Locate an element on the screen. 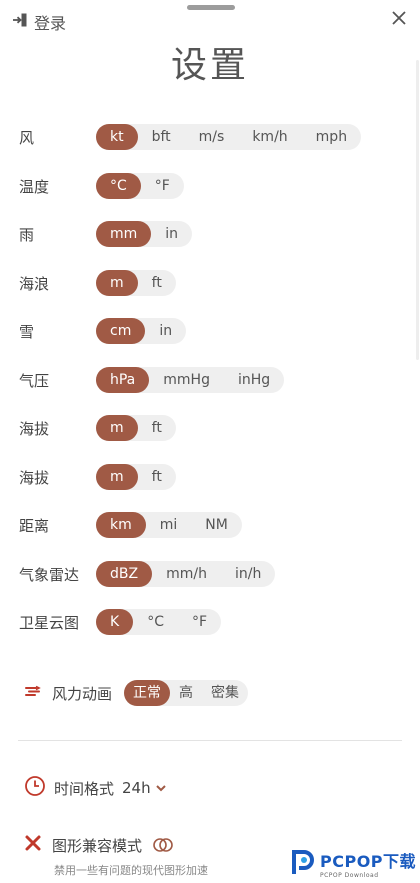 This screenshot has height=883, width=420. wind-animation-label: 风力动画 is located at coordinates (82, 693).